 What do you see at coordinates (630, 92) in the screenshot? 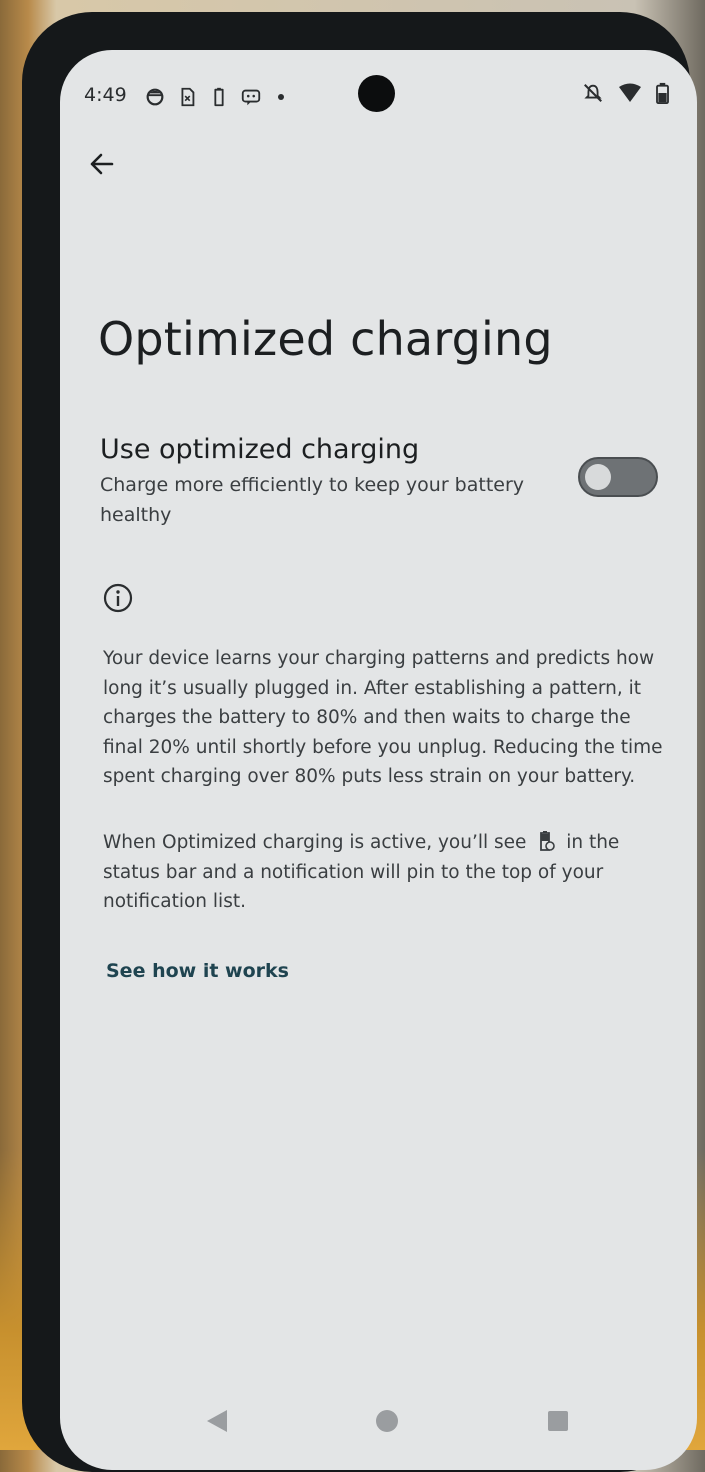
I see `wifi-icon` at bounding box center [630, 92].